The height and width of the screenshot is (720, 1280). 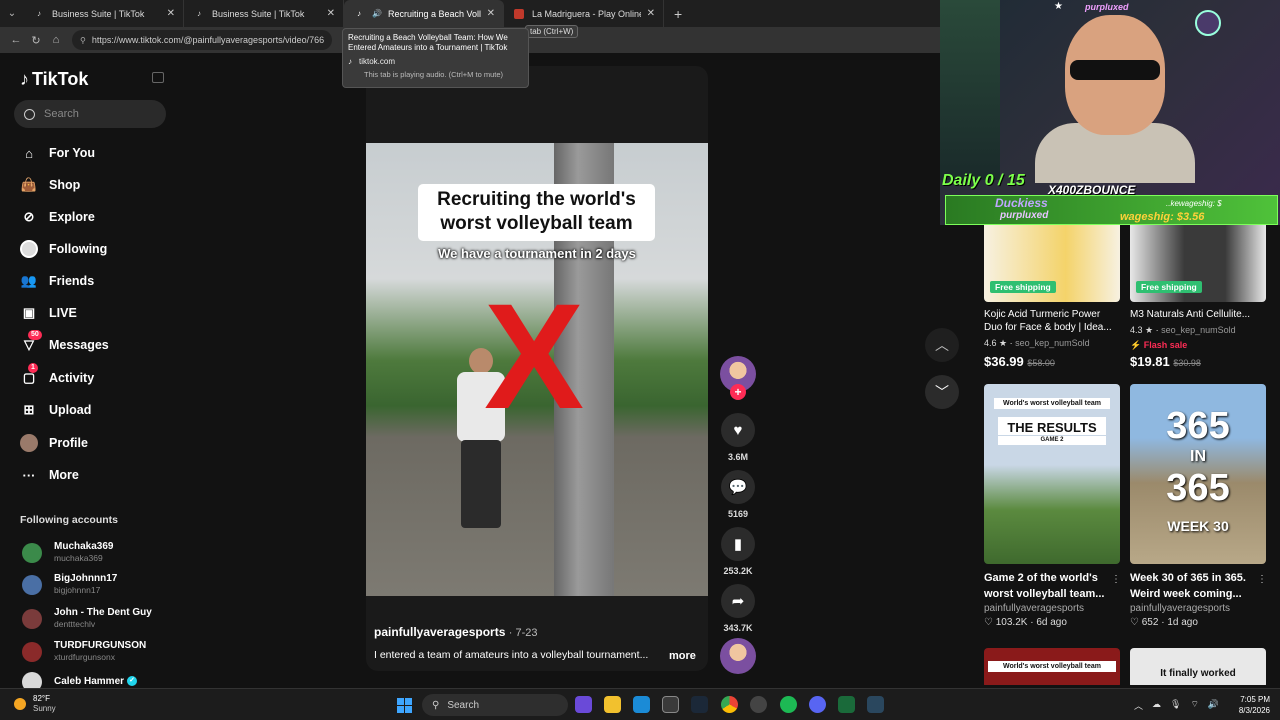 What do you see at coordinates (49, 475) in the screenshot?
I see `nav-more: ··· More` at bounding box center [49, 475].